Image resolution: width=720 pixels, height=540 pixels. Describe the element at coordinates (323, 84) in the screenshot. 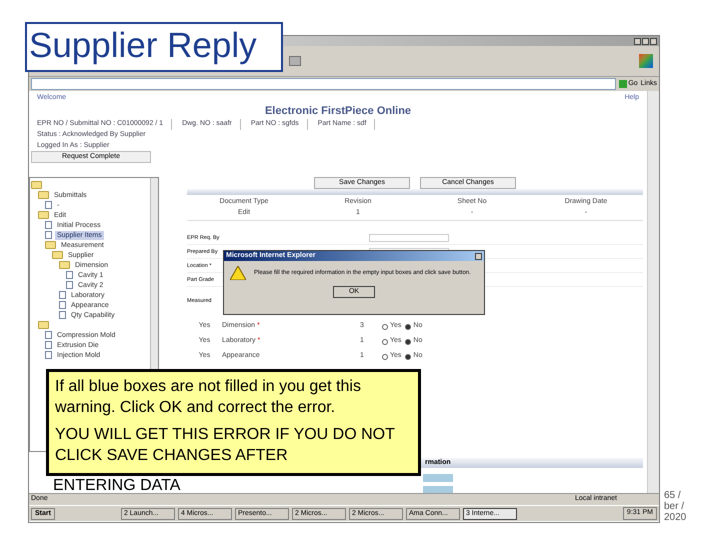

I see `address-field` at that location.